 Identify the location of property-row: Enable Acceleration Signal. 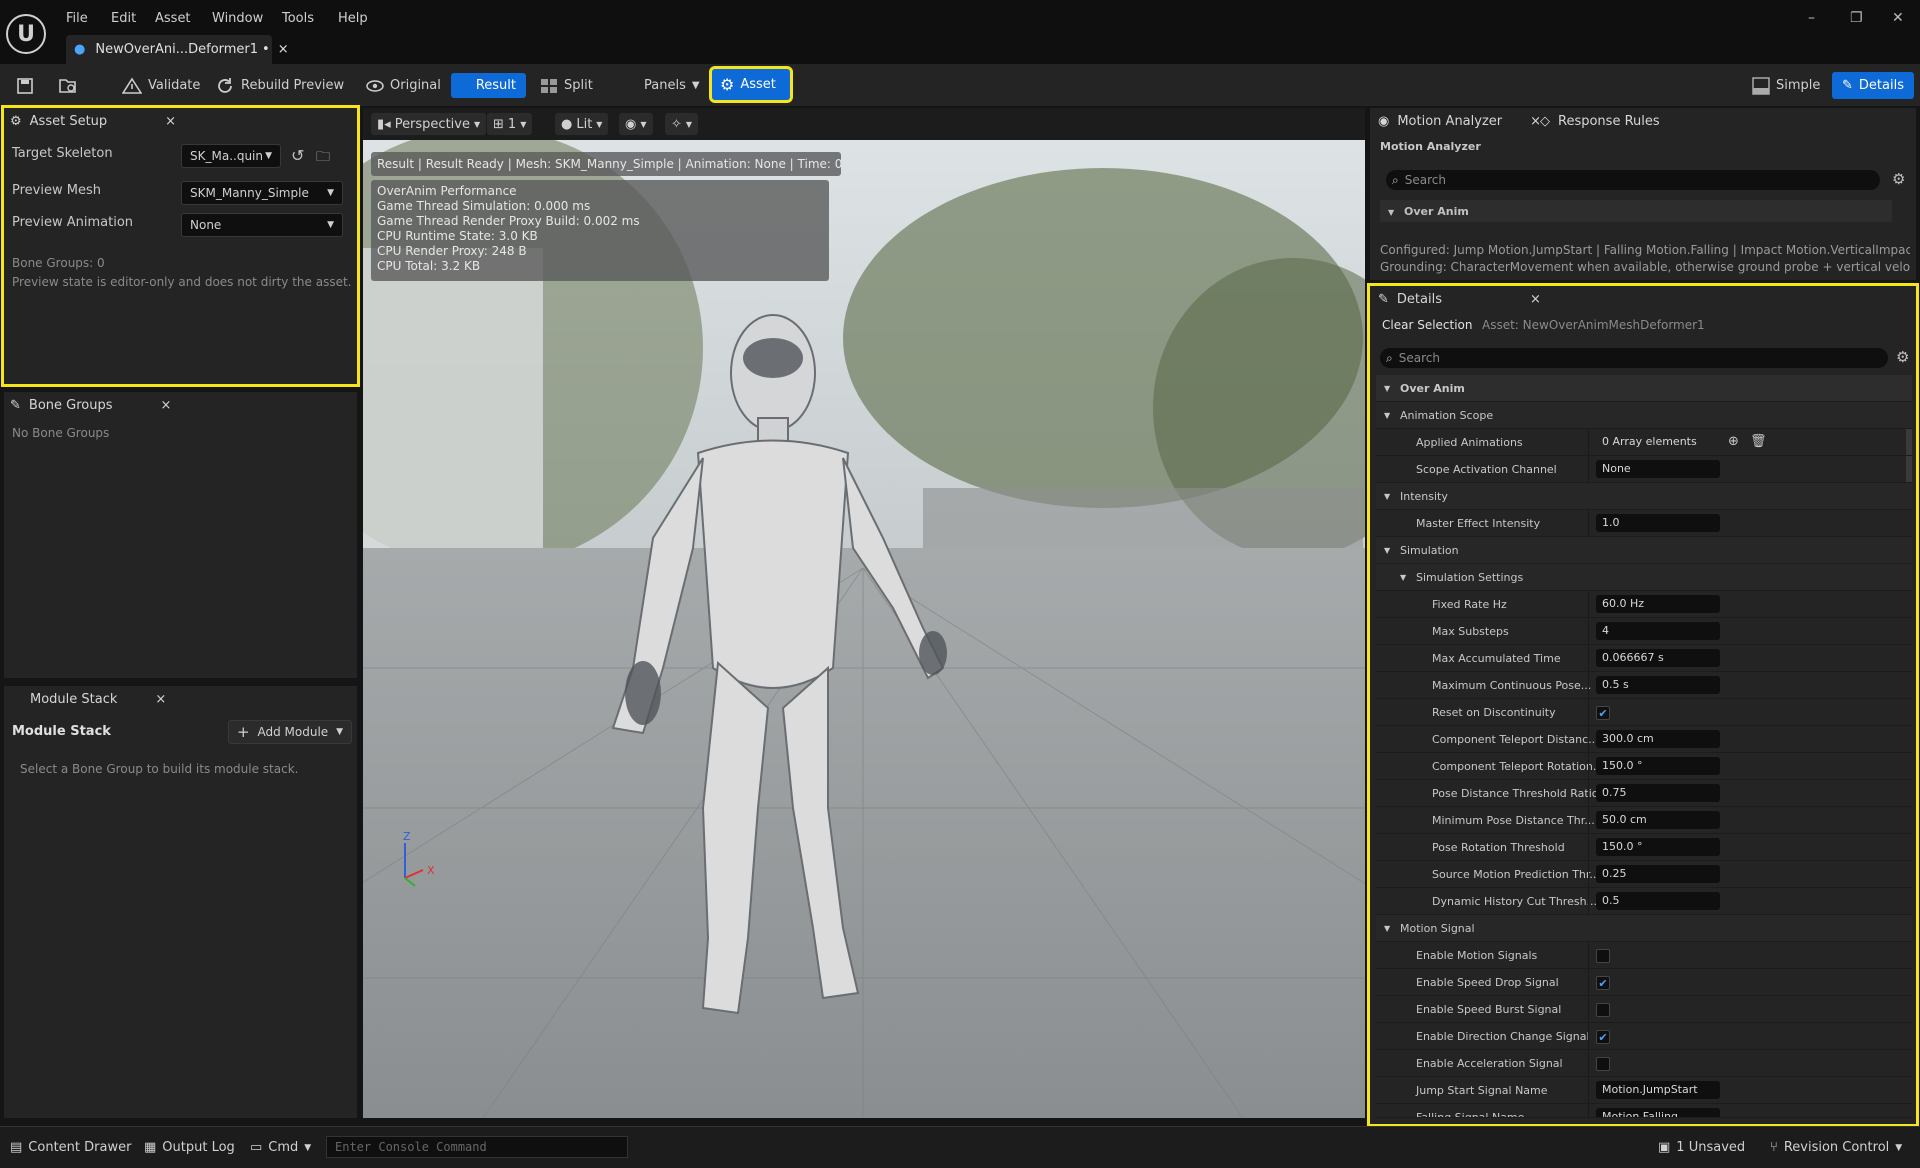
(1644, 1063).